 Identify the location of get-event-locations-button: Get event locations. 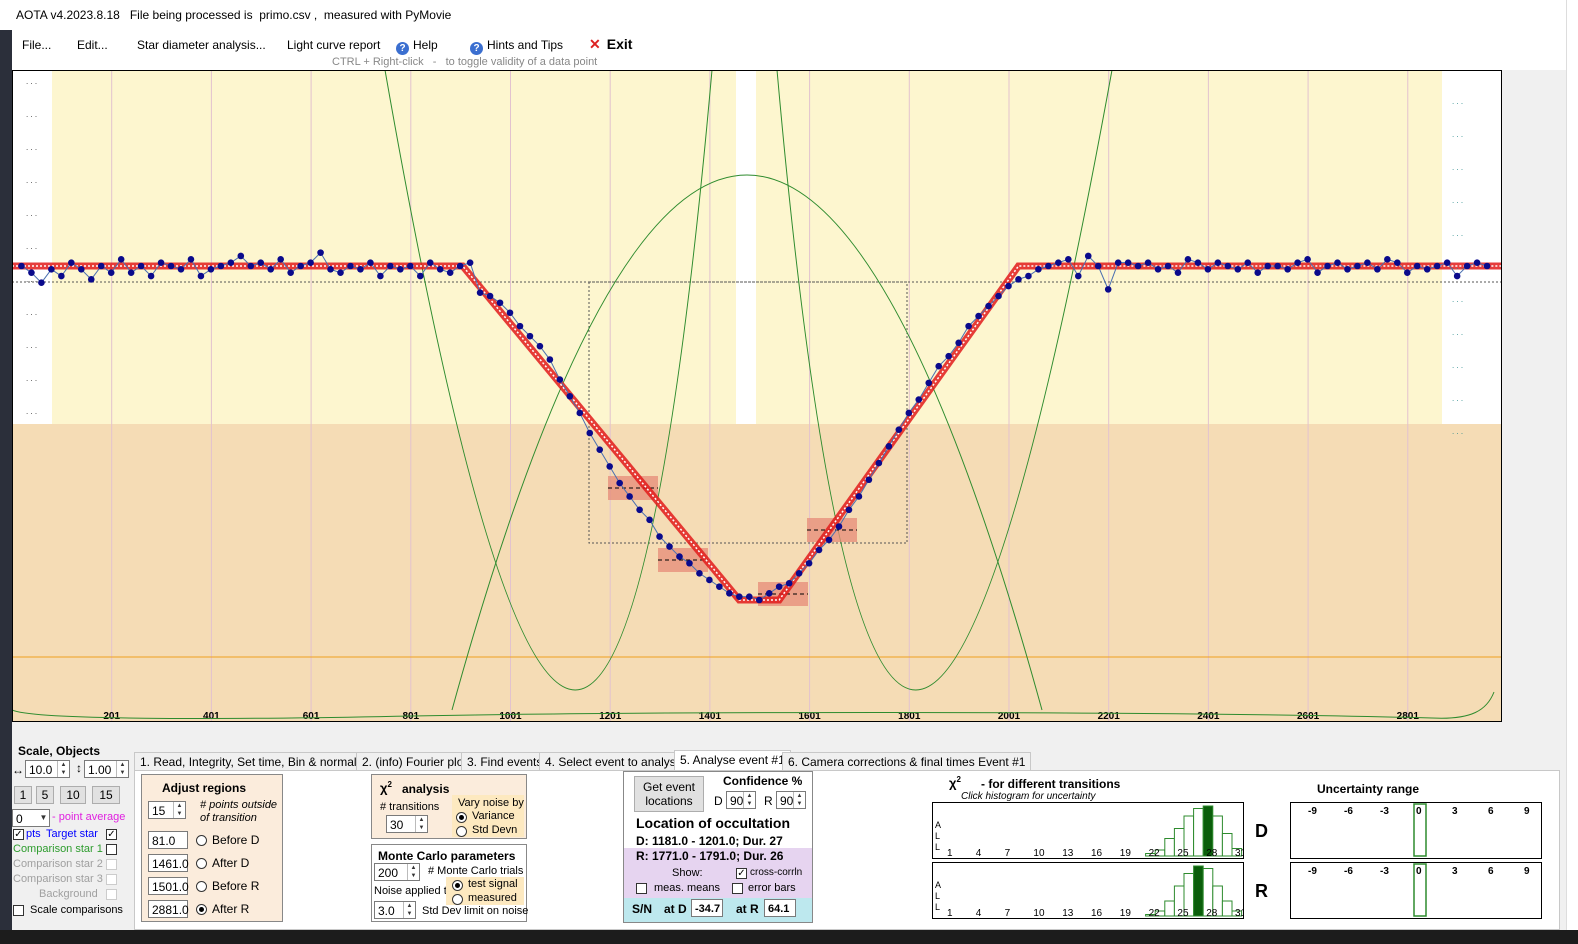
(669, 794).